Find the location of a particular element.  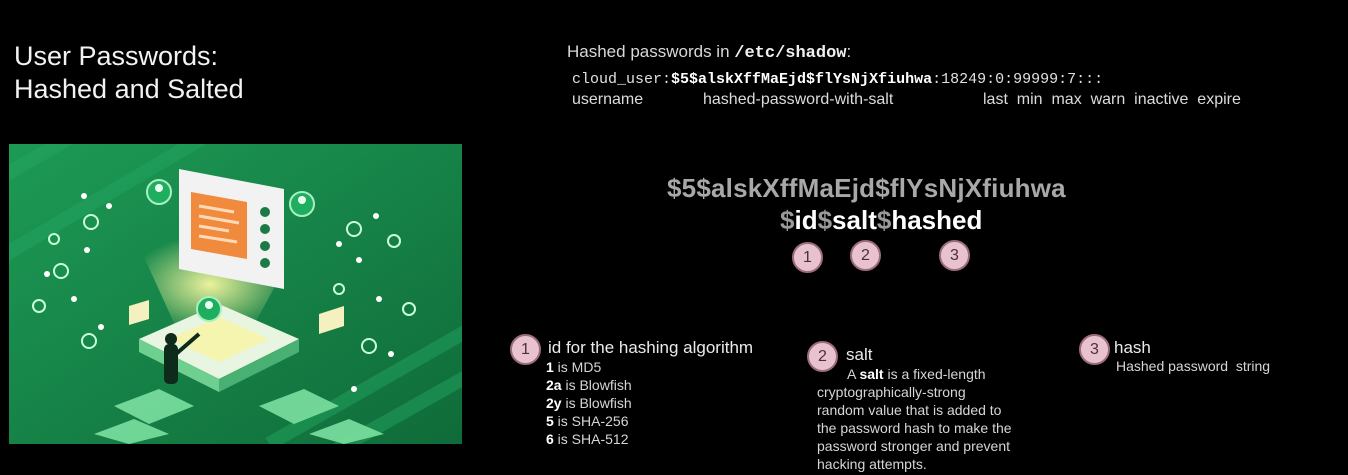

id-item: 2y is Blowfish is located at coordinates (589, 403).